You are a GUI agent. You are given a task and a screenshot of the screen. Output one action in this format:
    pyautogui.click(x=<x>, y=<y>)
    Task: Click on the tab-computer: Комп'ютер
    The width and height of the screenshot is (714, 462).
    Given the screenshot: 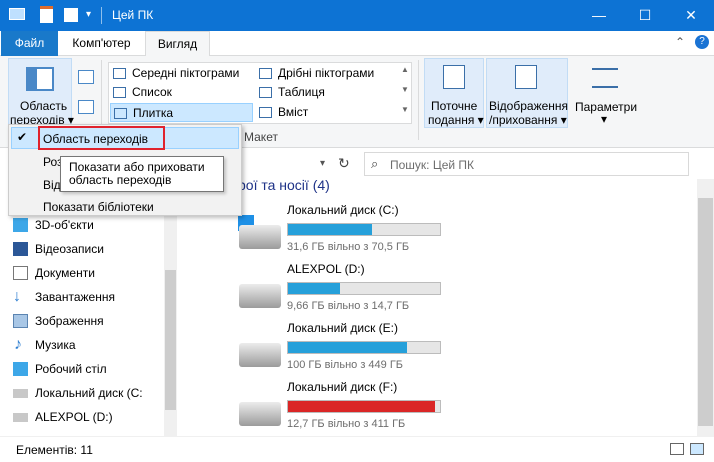 What is the action you would take?
    pyautogui.click(x=101, y=43)
    